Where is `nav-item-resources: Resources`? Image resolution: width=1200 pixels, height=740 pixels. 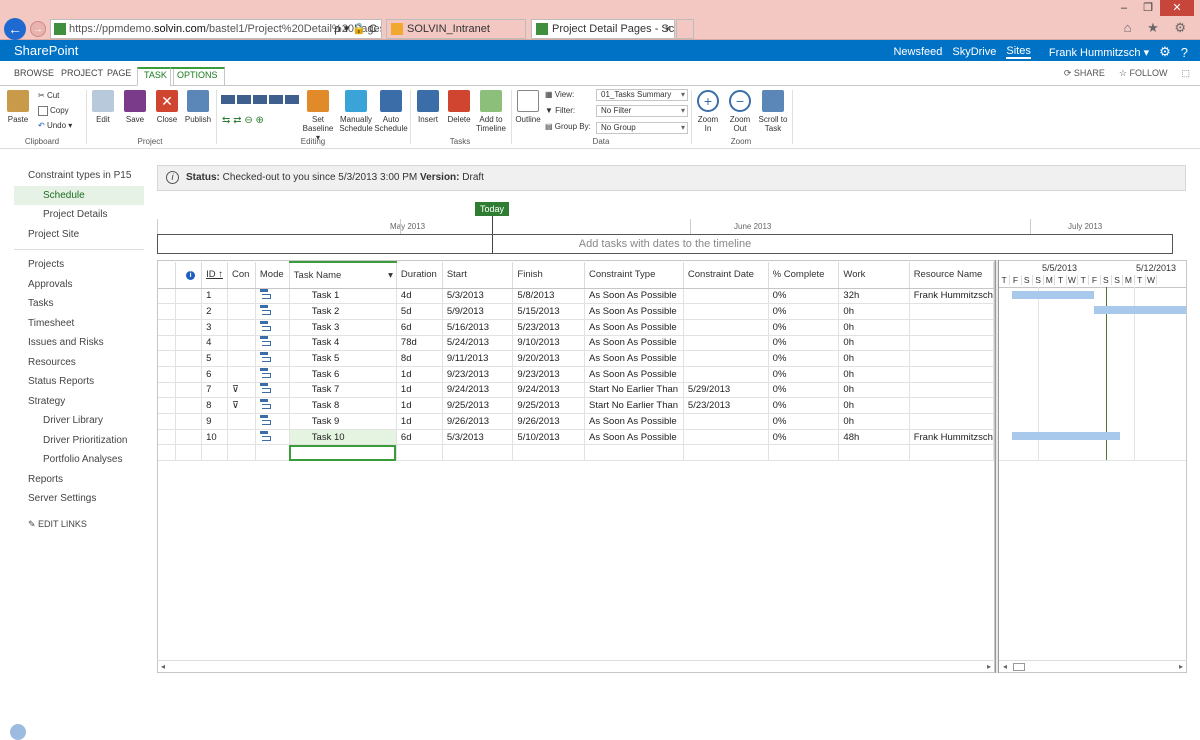
nav-item-resources: Resources is located at coordinates (79, 363).